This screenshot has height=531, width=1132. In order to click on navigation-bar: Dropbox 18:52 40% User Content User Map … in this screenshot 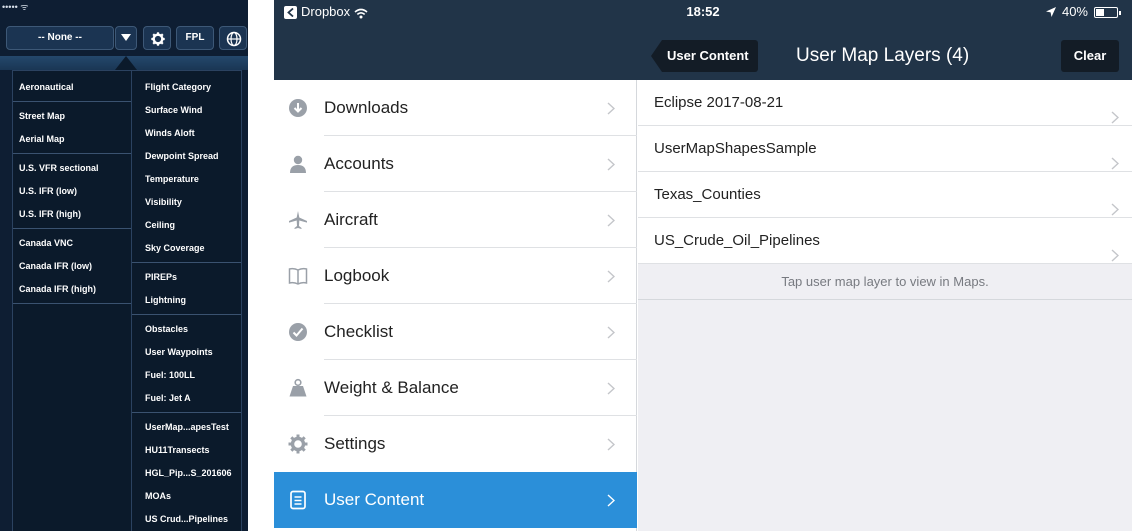, I will do `click(703, 40)`.